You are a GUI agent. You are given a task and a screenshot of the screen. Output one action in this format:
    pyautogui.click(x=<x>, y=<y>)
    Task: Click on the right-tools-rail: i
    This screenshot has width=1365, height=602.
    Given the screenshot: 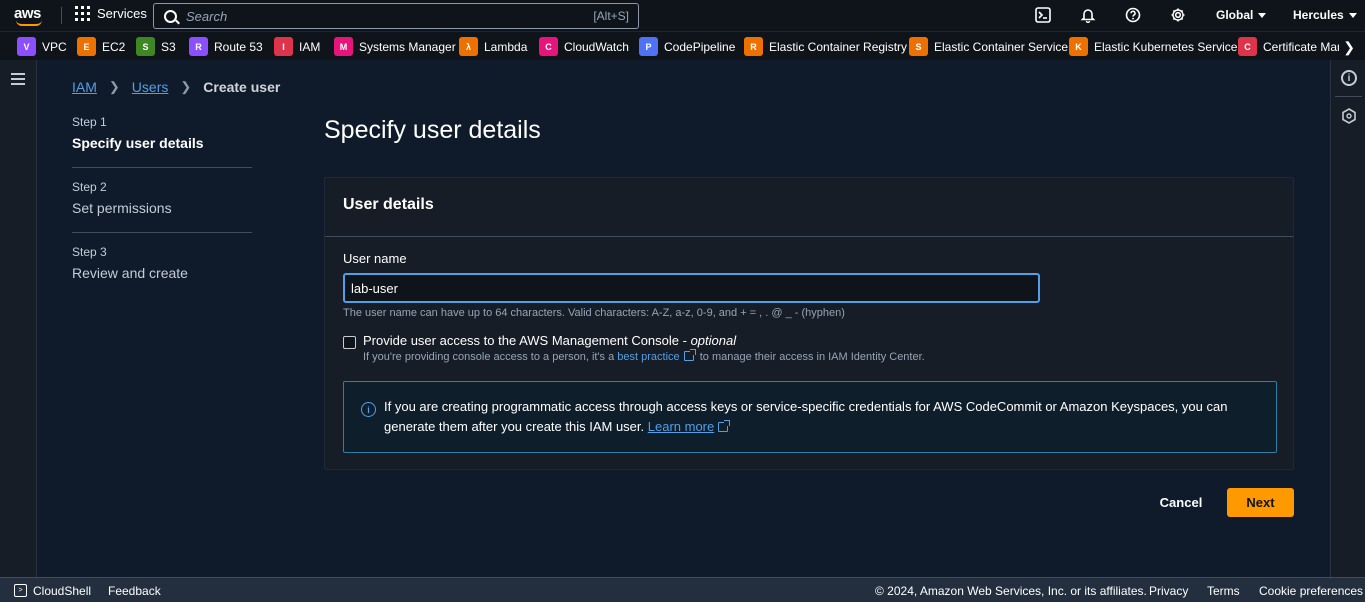 What is the action you would take?
    pyautogui.click(x=1347, y=318)
    